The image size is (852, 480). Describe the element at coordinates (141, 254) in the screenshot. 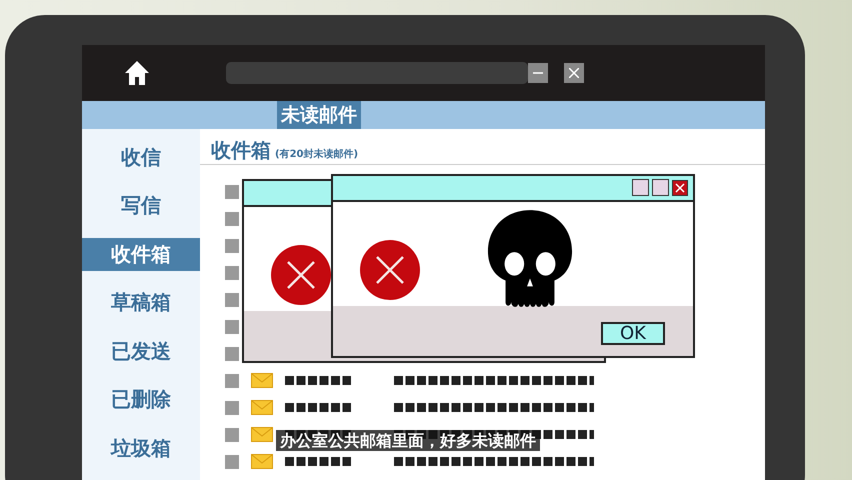

I see `sidebar-item: 收件箱` at that location.